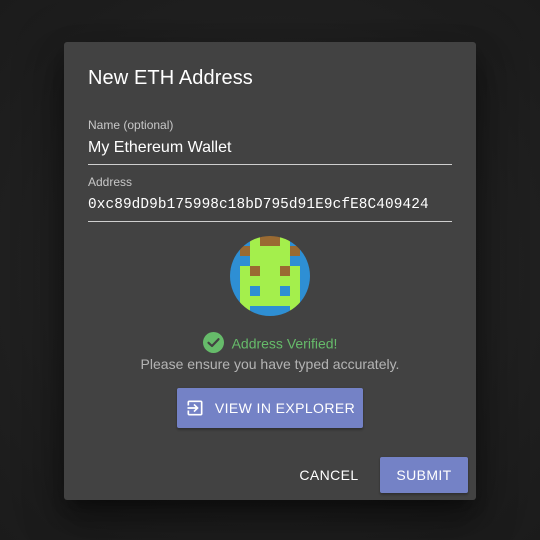  Describe the element at coordinates (270, 221) in the screenshot. I see `address-field-underline` at that location.